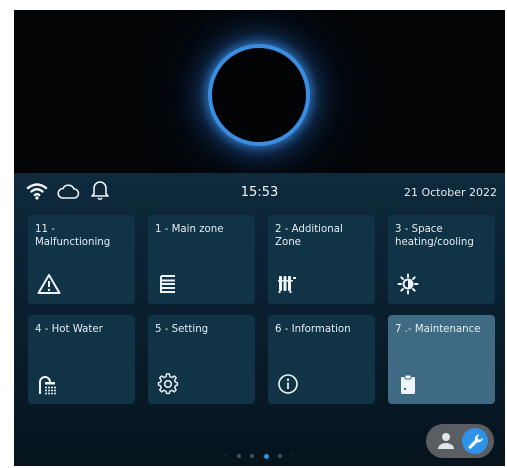  I want to click on tile-label: 6 - Information, so click(313, 329).